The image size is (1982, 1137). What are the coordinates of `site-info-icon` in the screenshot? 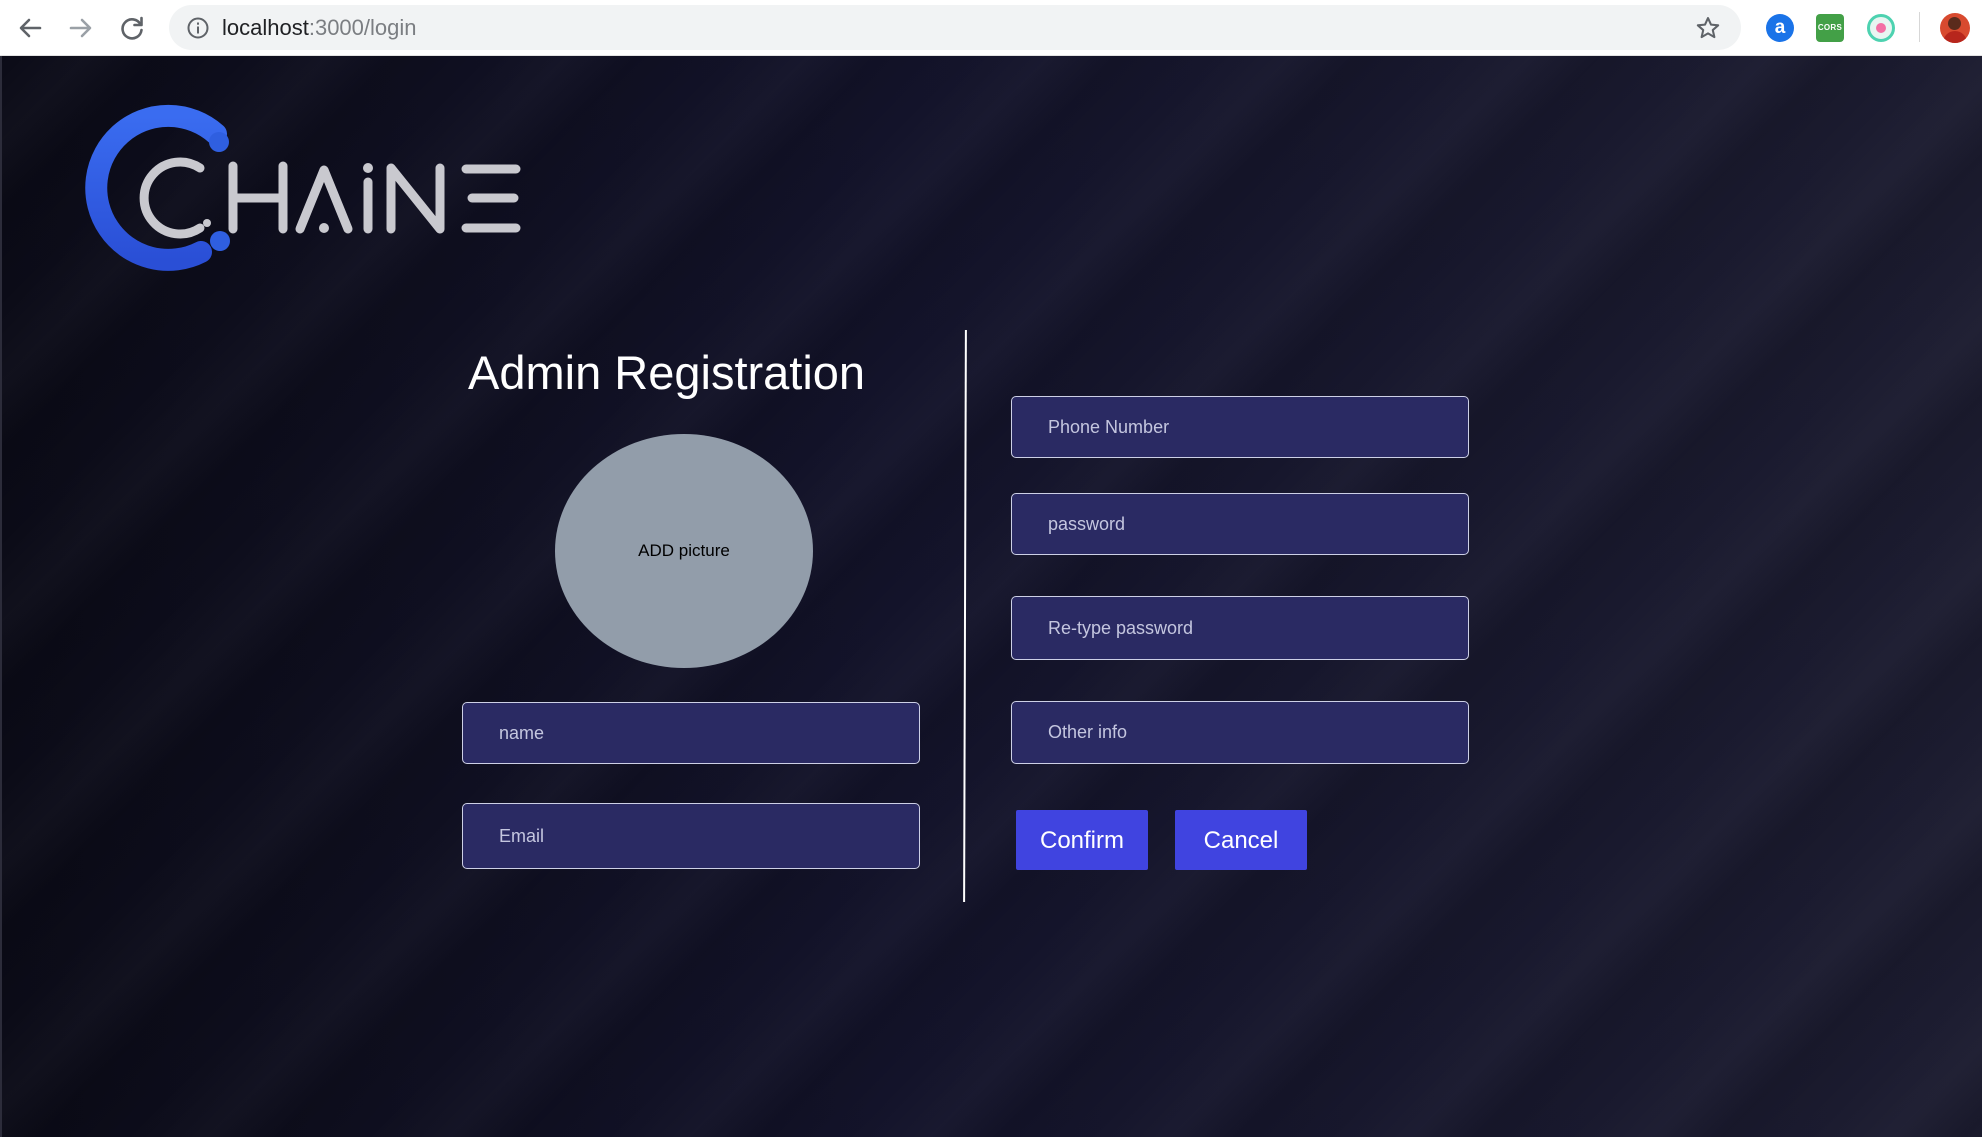 It's located at (198, 28).